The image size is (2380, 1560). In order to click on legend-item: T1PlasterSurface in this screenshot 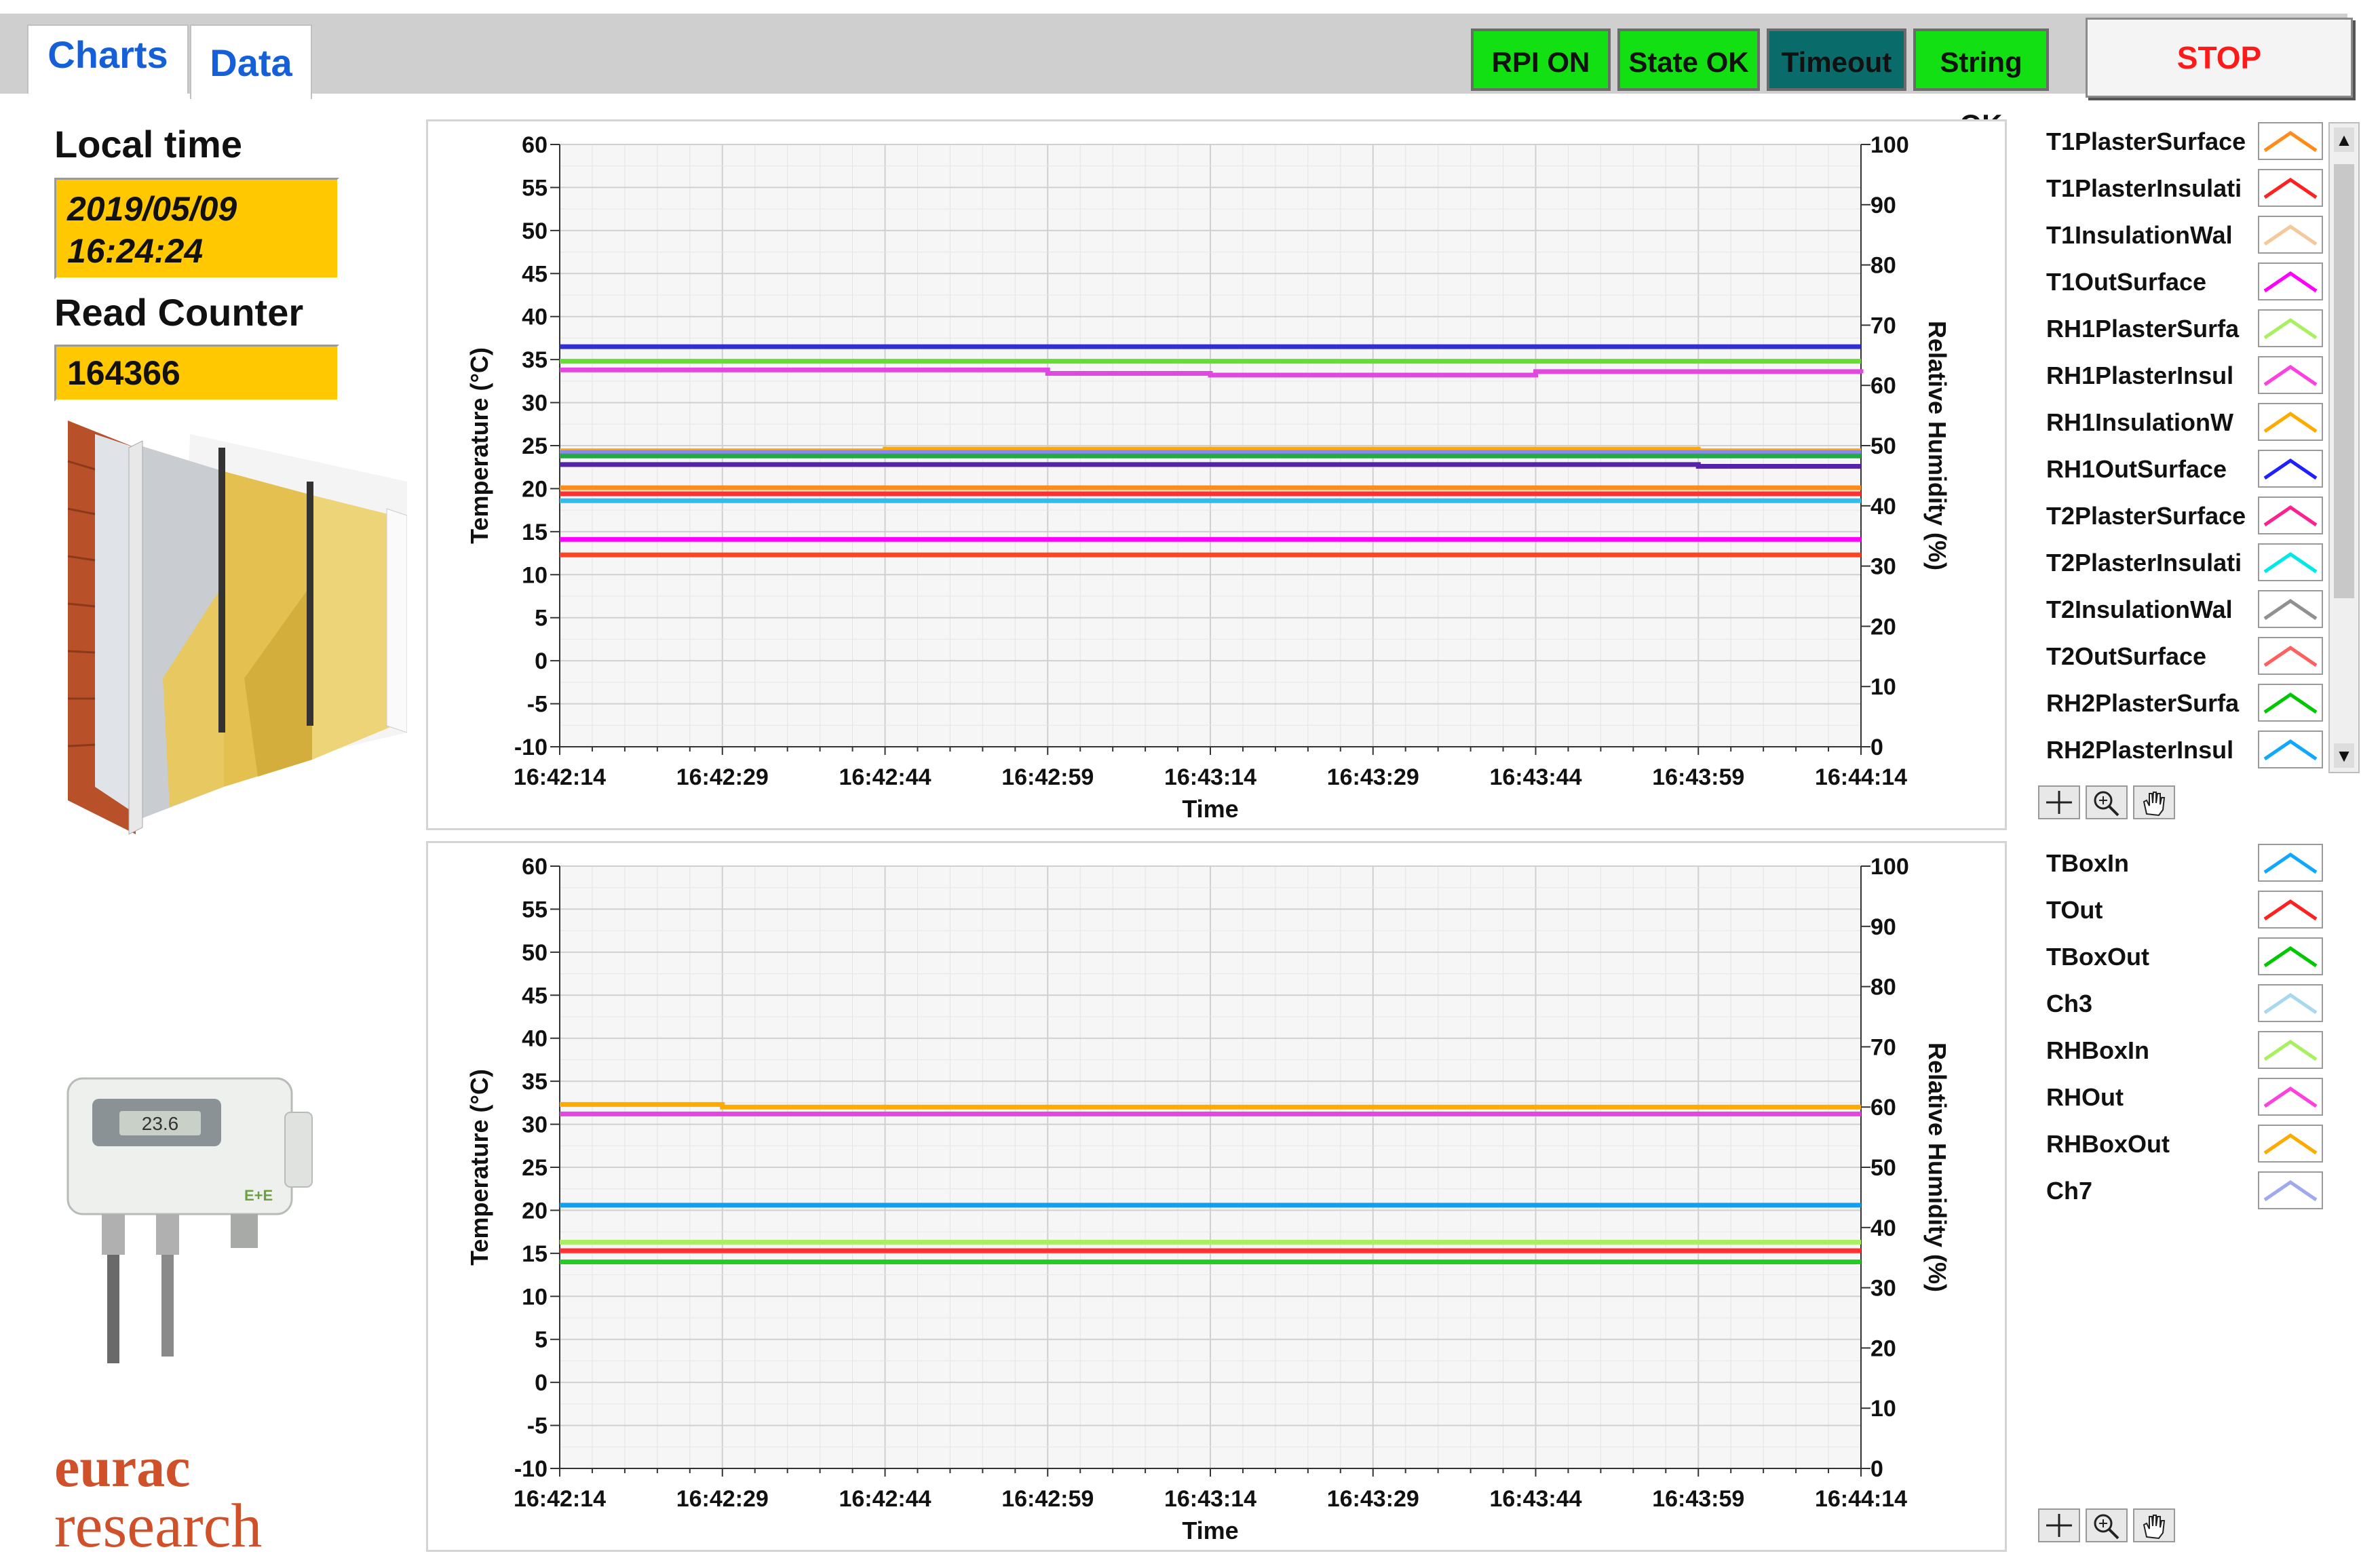, I will do `click(2182, 142)`.